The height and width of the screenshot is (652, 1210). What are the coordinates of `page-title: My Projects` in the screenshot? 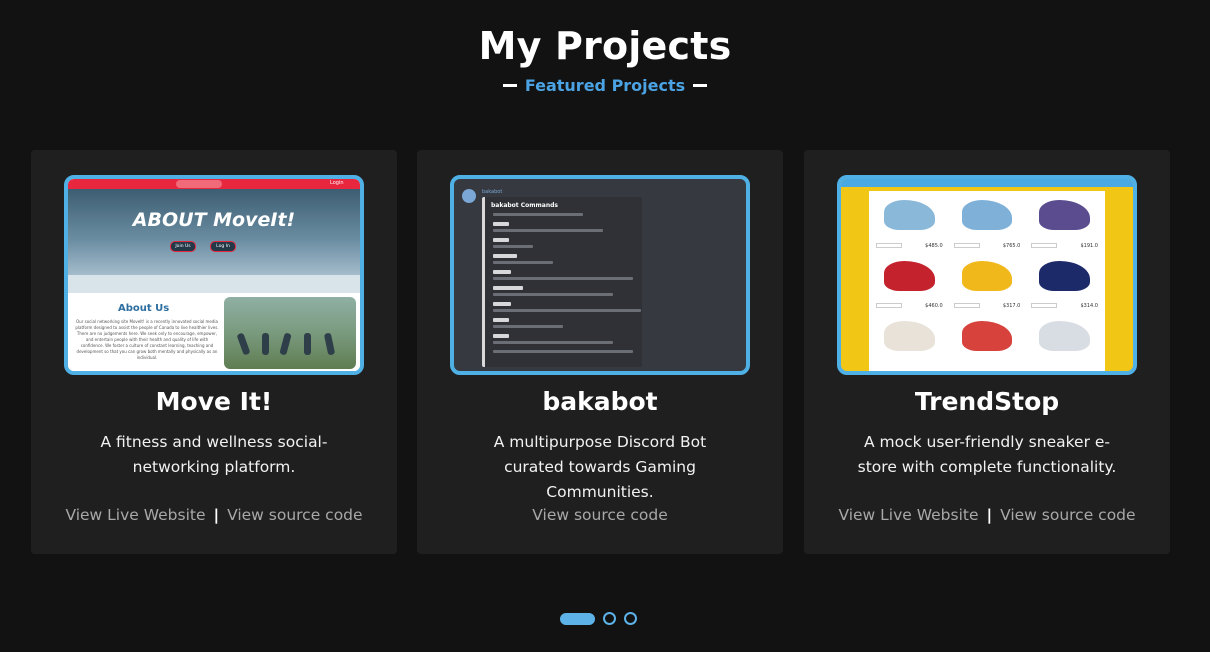 It's located at (605, 46).